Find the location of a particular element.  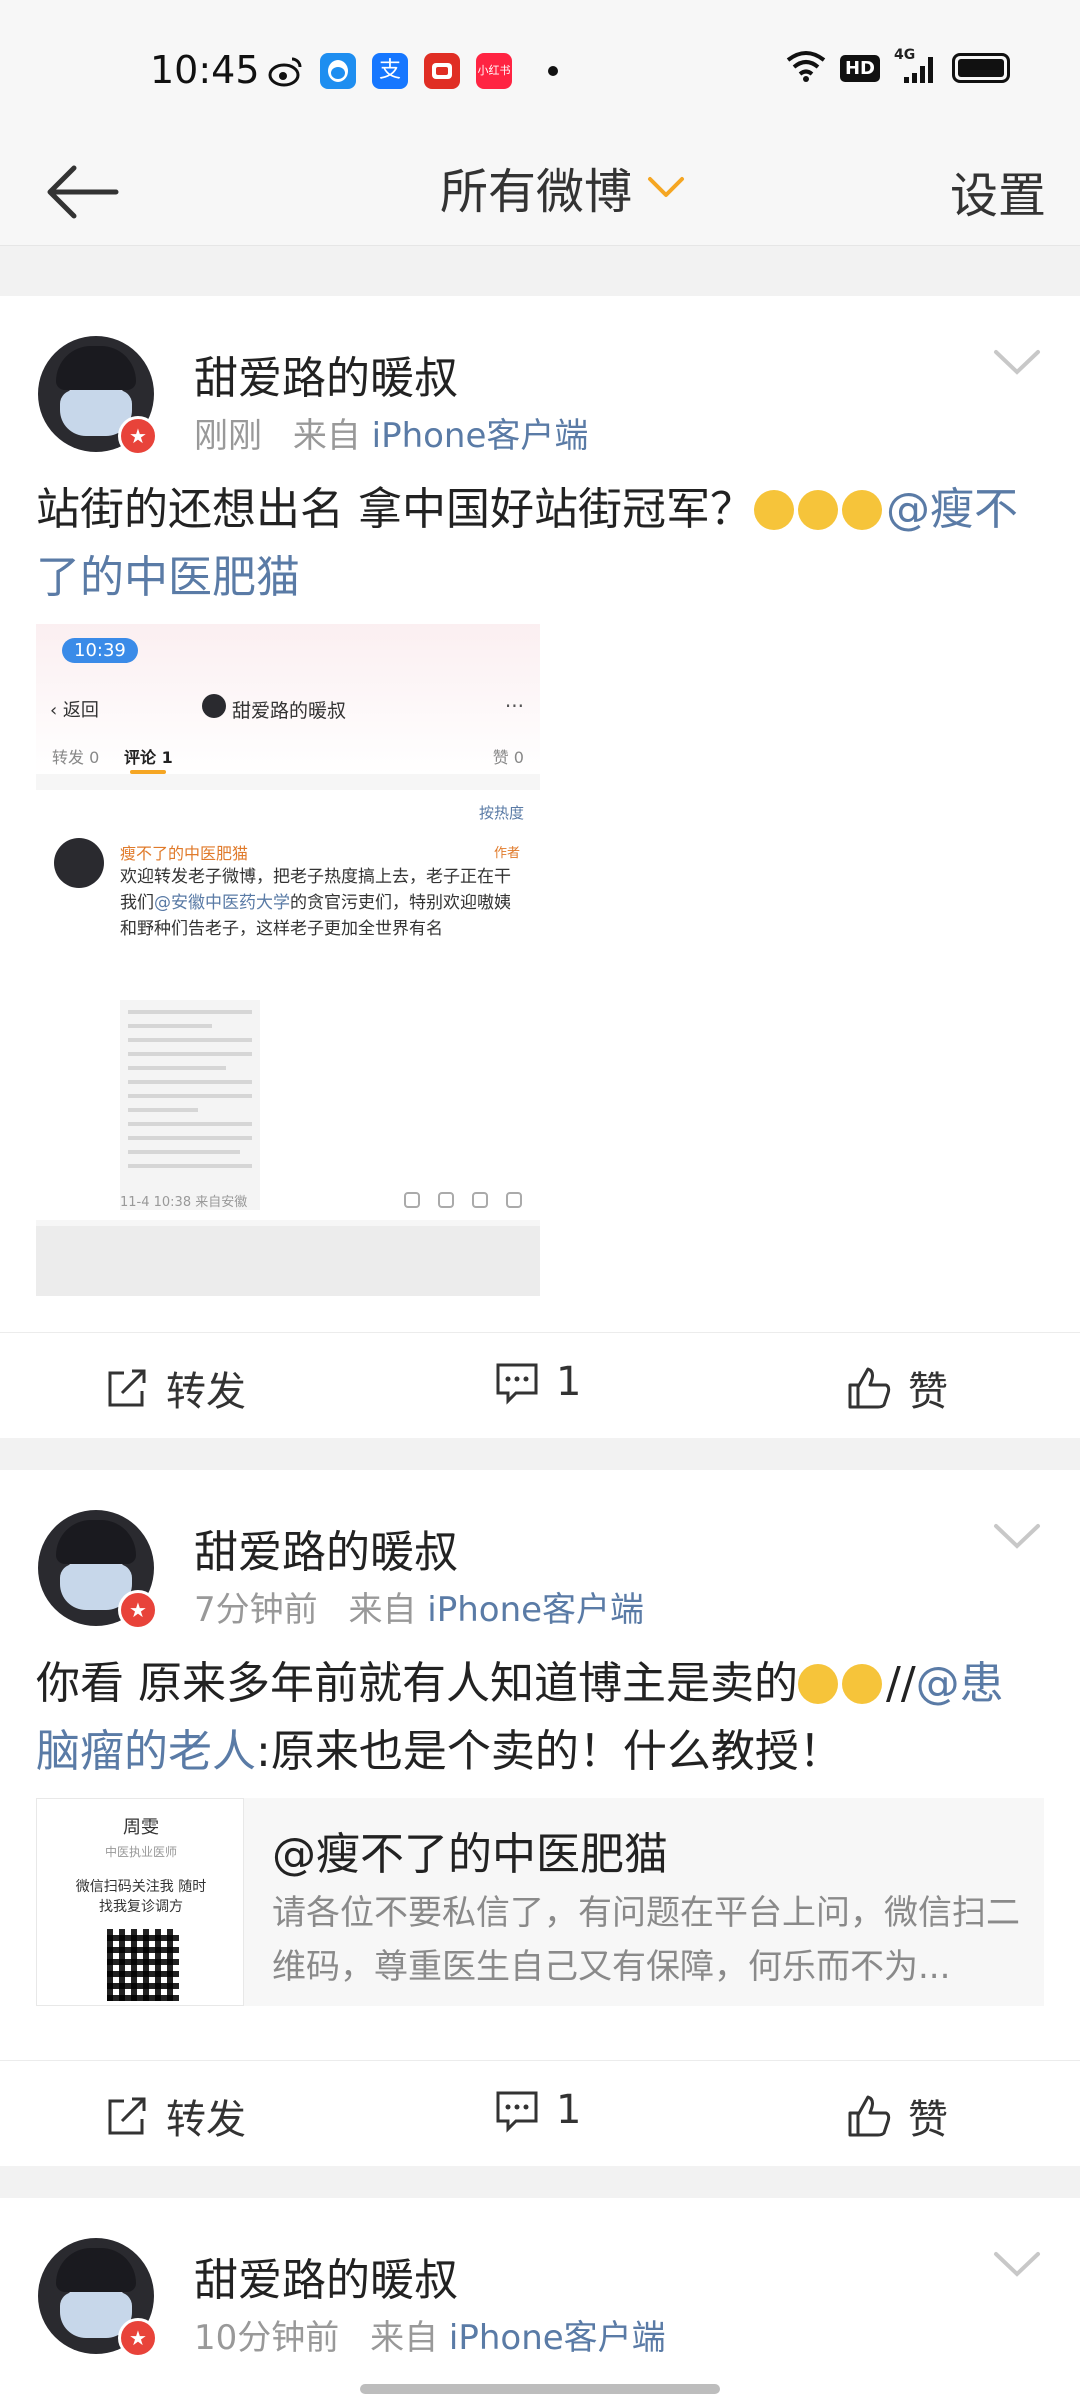

shot-commenter-name: 瘦不了的中医肥猫 is located at coordinates (184, 853).